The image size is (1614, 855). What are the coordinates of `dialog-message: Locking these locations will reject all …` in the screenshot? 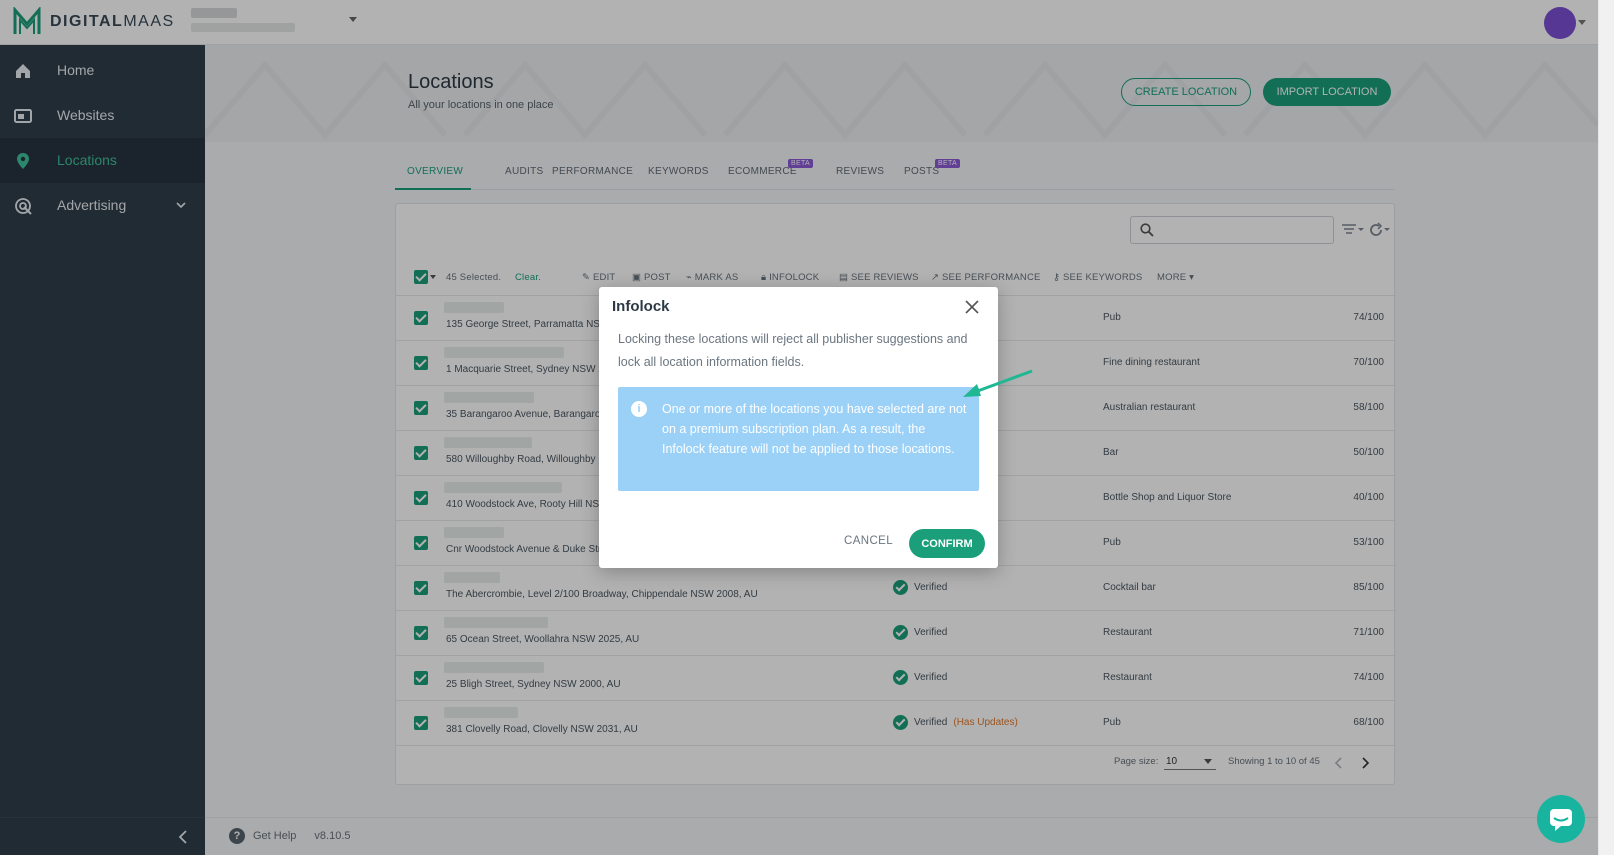 It's located at (793, 350).